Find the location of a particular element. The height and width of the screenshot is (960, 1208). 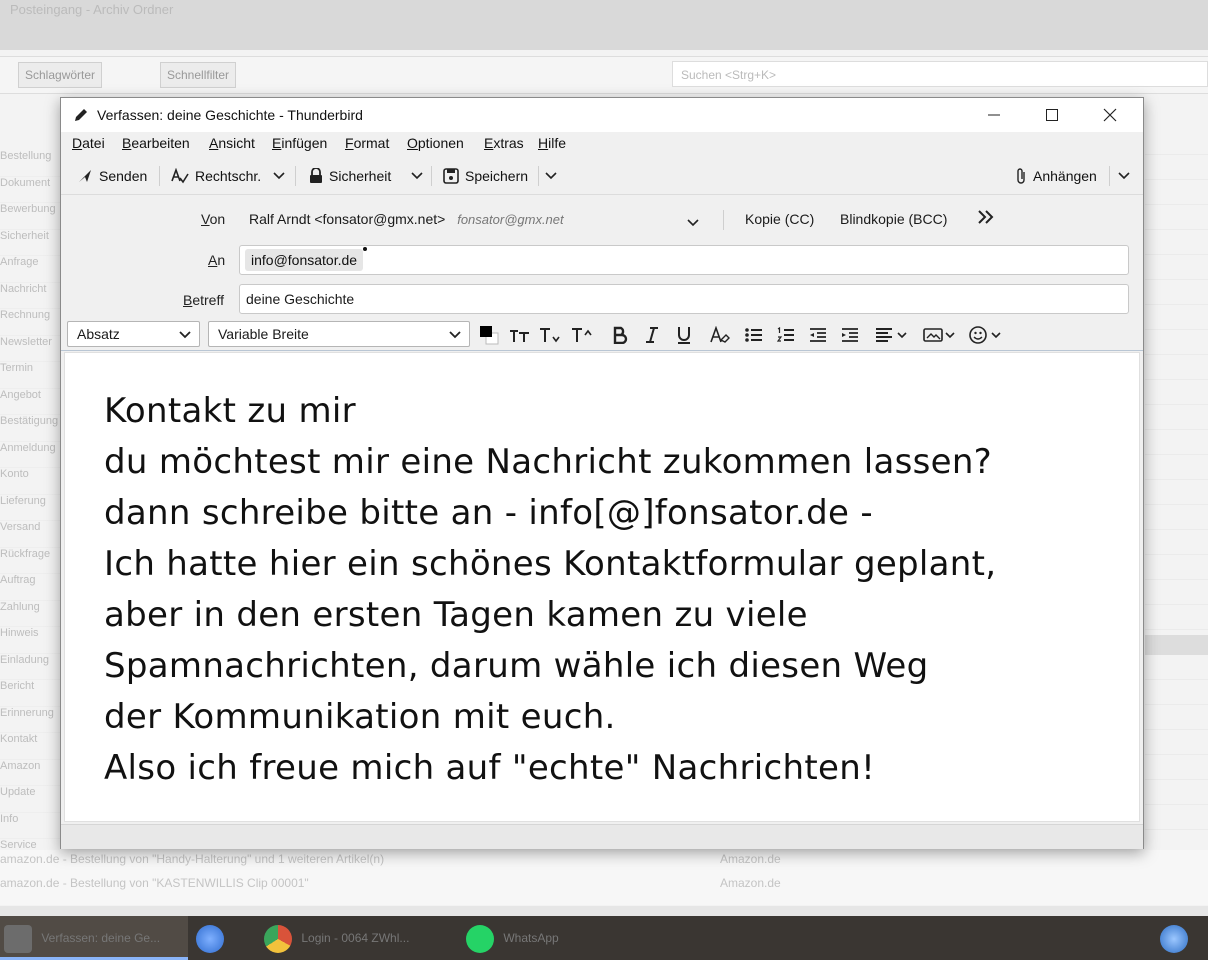

subject-label: Betreff is located at coordinates (203, 300).